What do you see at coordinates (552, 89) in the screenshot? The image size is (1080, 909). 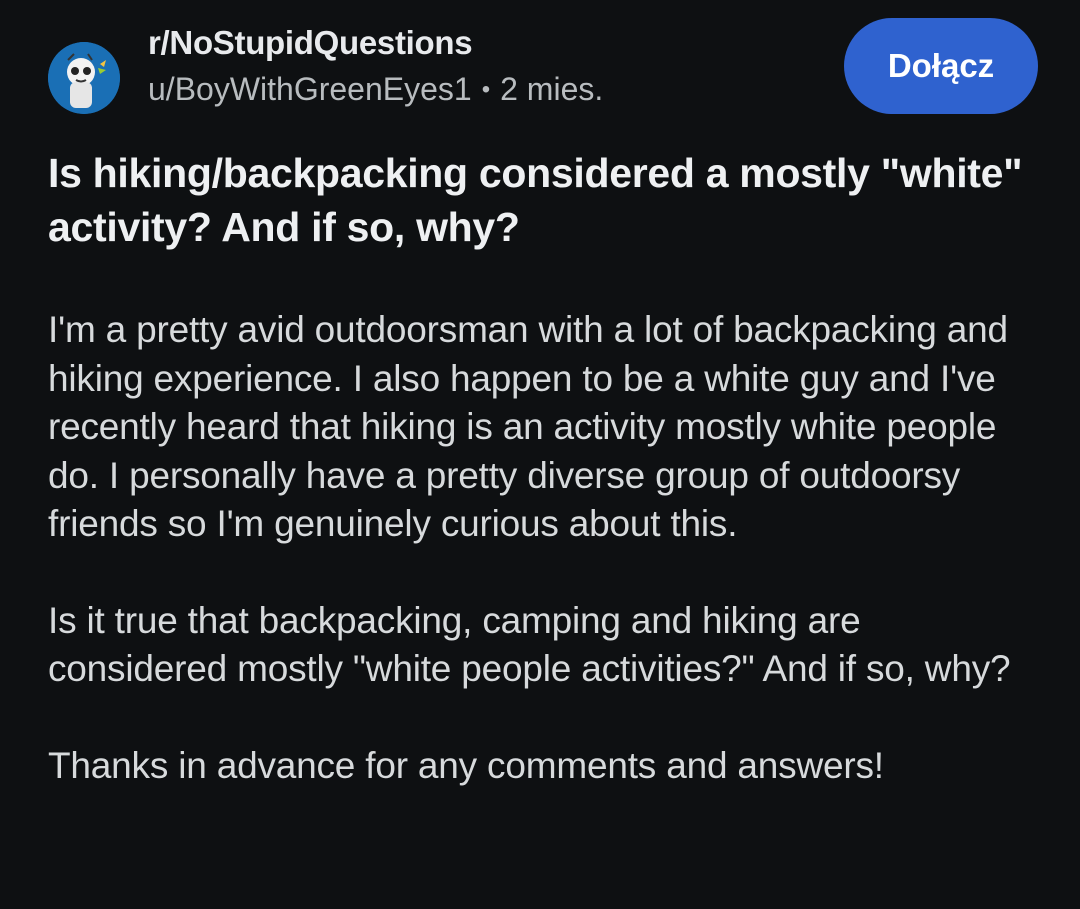 I see `post-time: 2 mies.` at bounding box center [552, 89].